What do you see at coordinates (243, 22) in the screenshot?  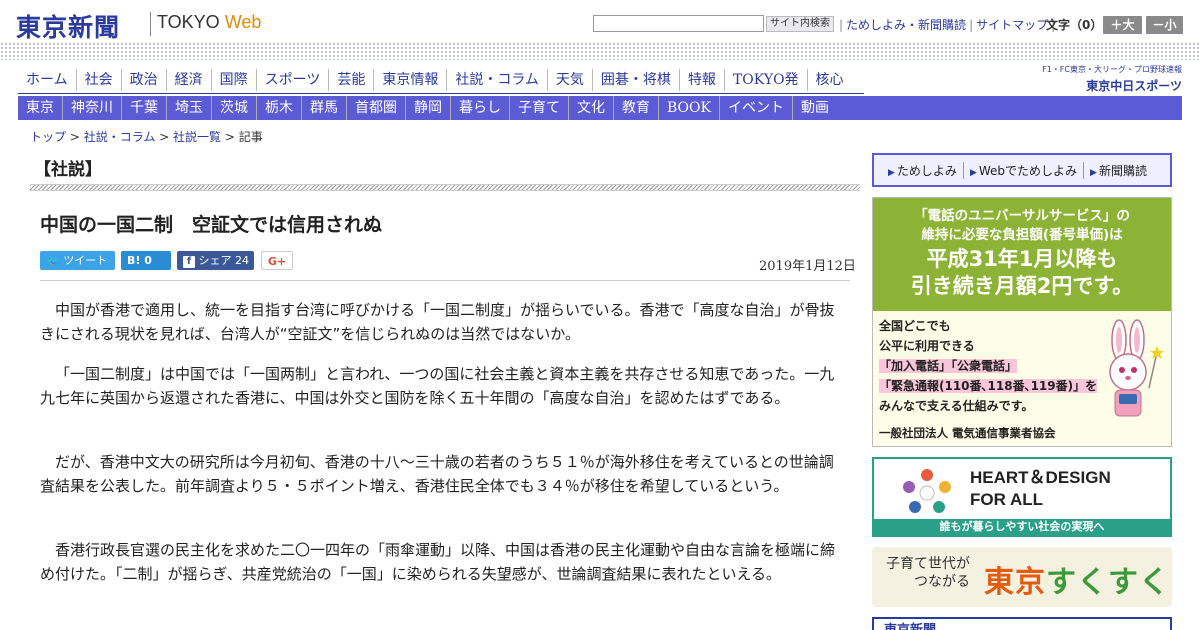 I see `logo-web-text: Web` at bounding box center [243, 22].